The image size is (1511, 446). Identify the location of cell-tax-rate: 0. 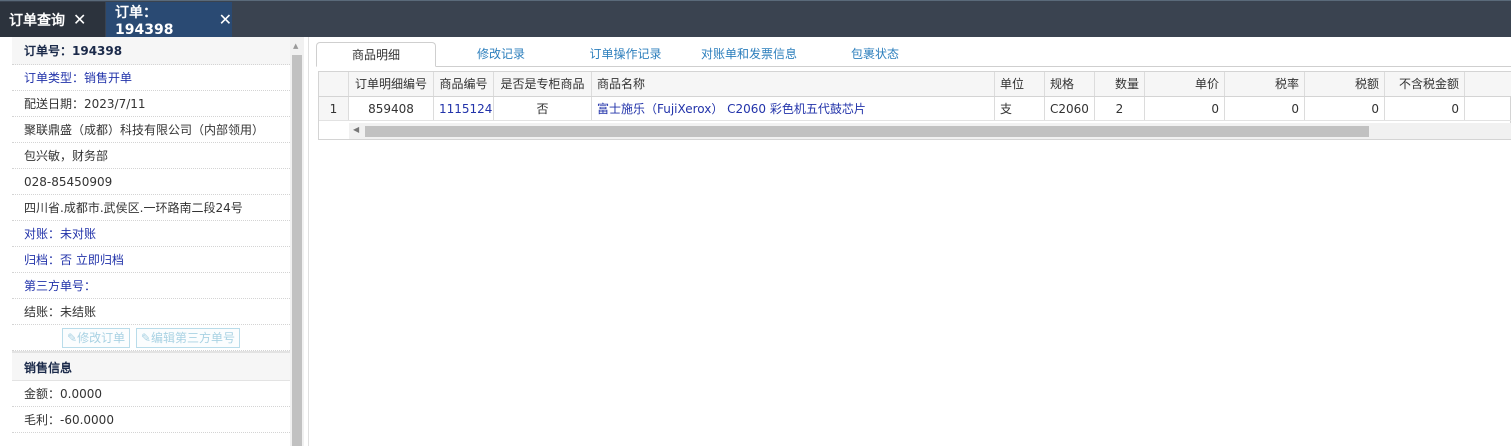
(1265, 108).